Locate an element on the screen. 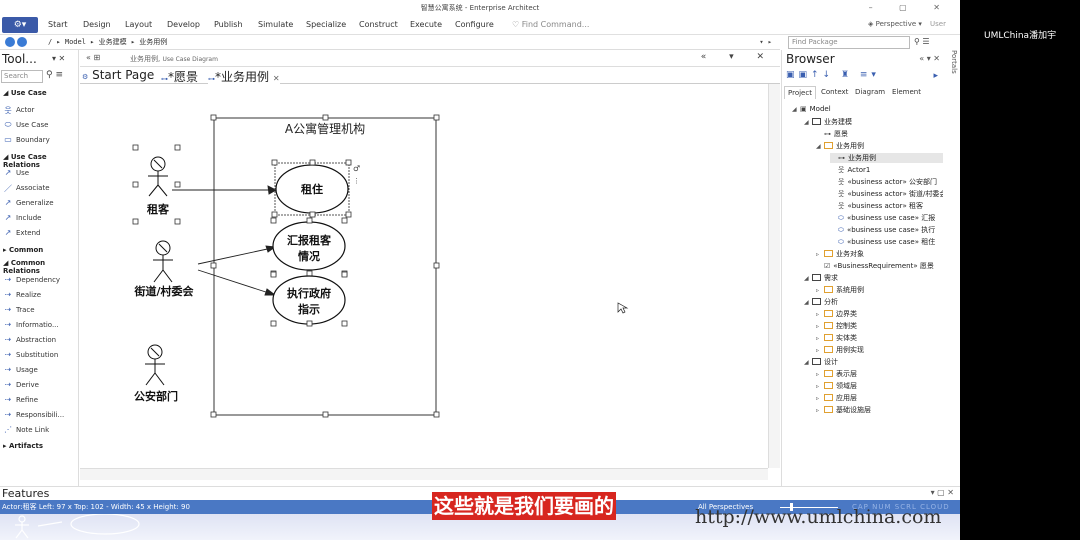 The height and width of the screenshot is (540, 1080). tool-usage: ⇢ Usage is located at coordinates (21, 369).